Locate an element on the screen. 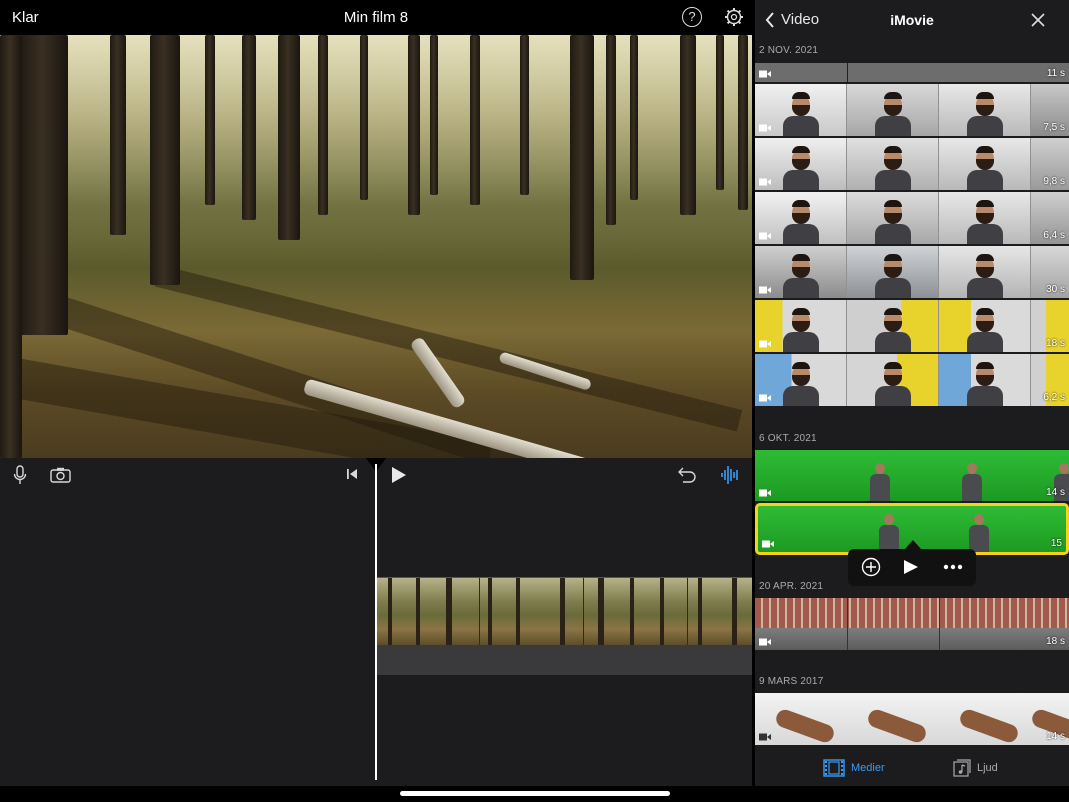 Image resolution: width=1069 pixels, height=802 pixels. section-date: 9 MARS 2017 is located at coordinates (791, 681).